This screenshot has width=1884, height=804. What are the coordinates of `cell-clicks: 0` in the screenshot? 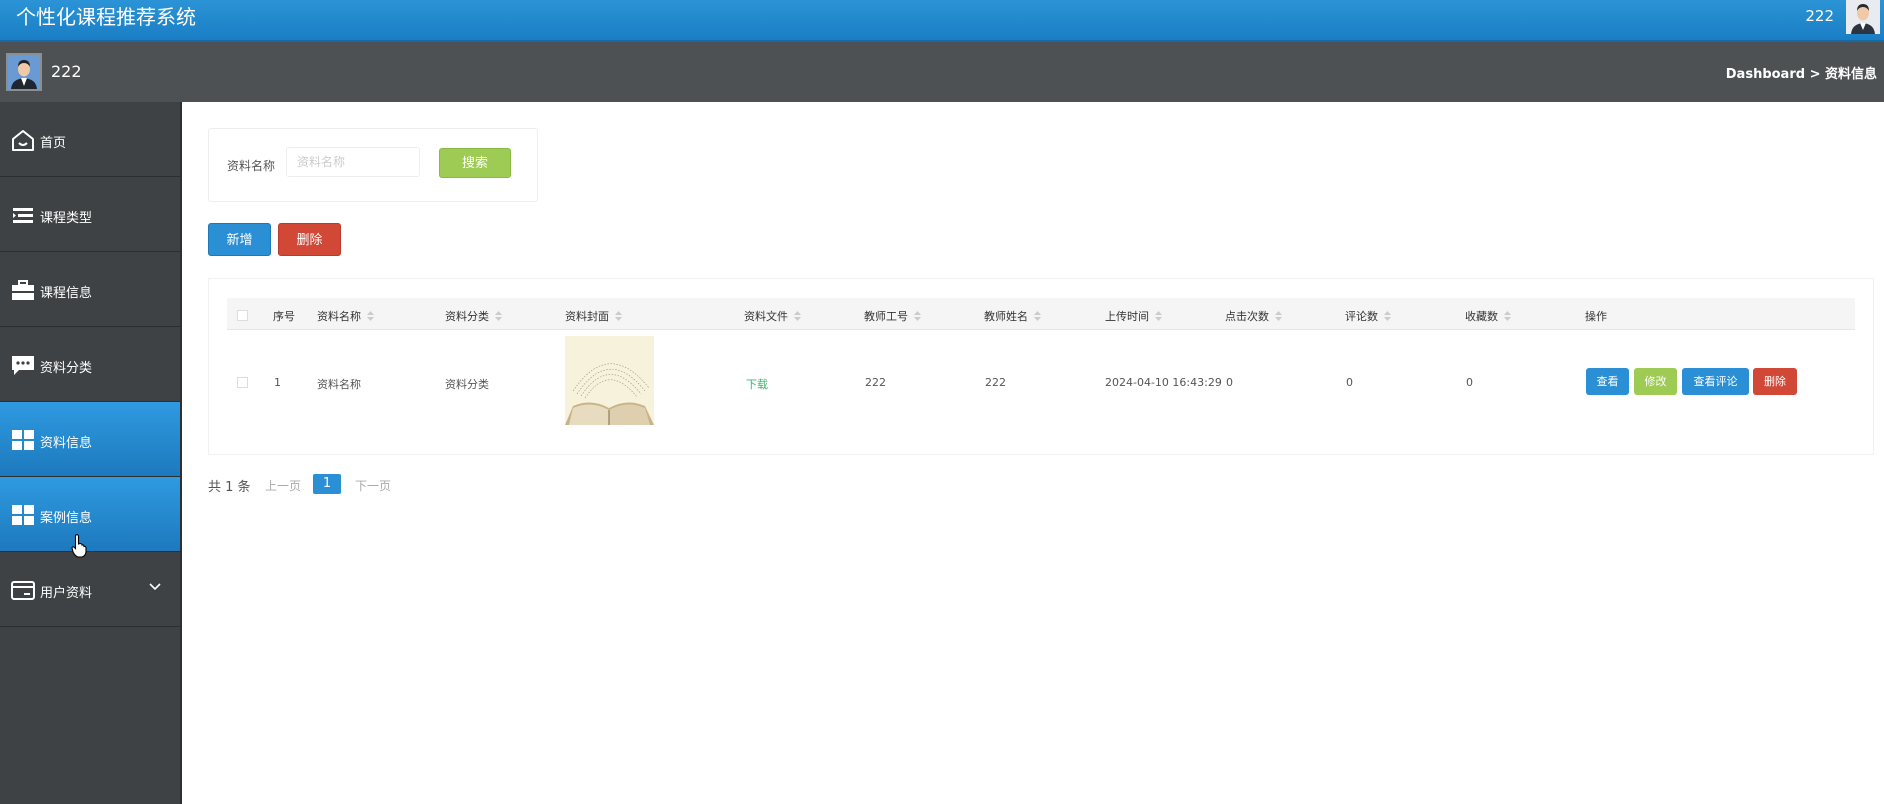 It's located at (1229, 382).